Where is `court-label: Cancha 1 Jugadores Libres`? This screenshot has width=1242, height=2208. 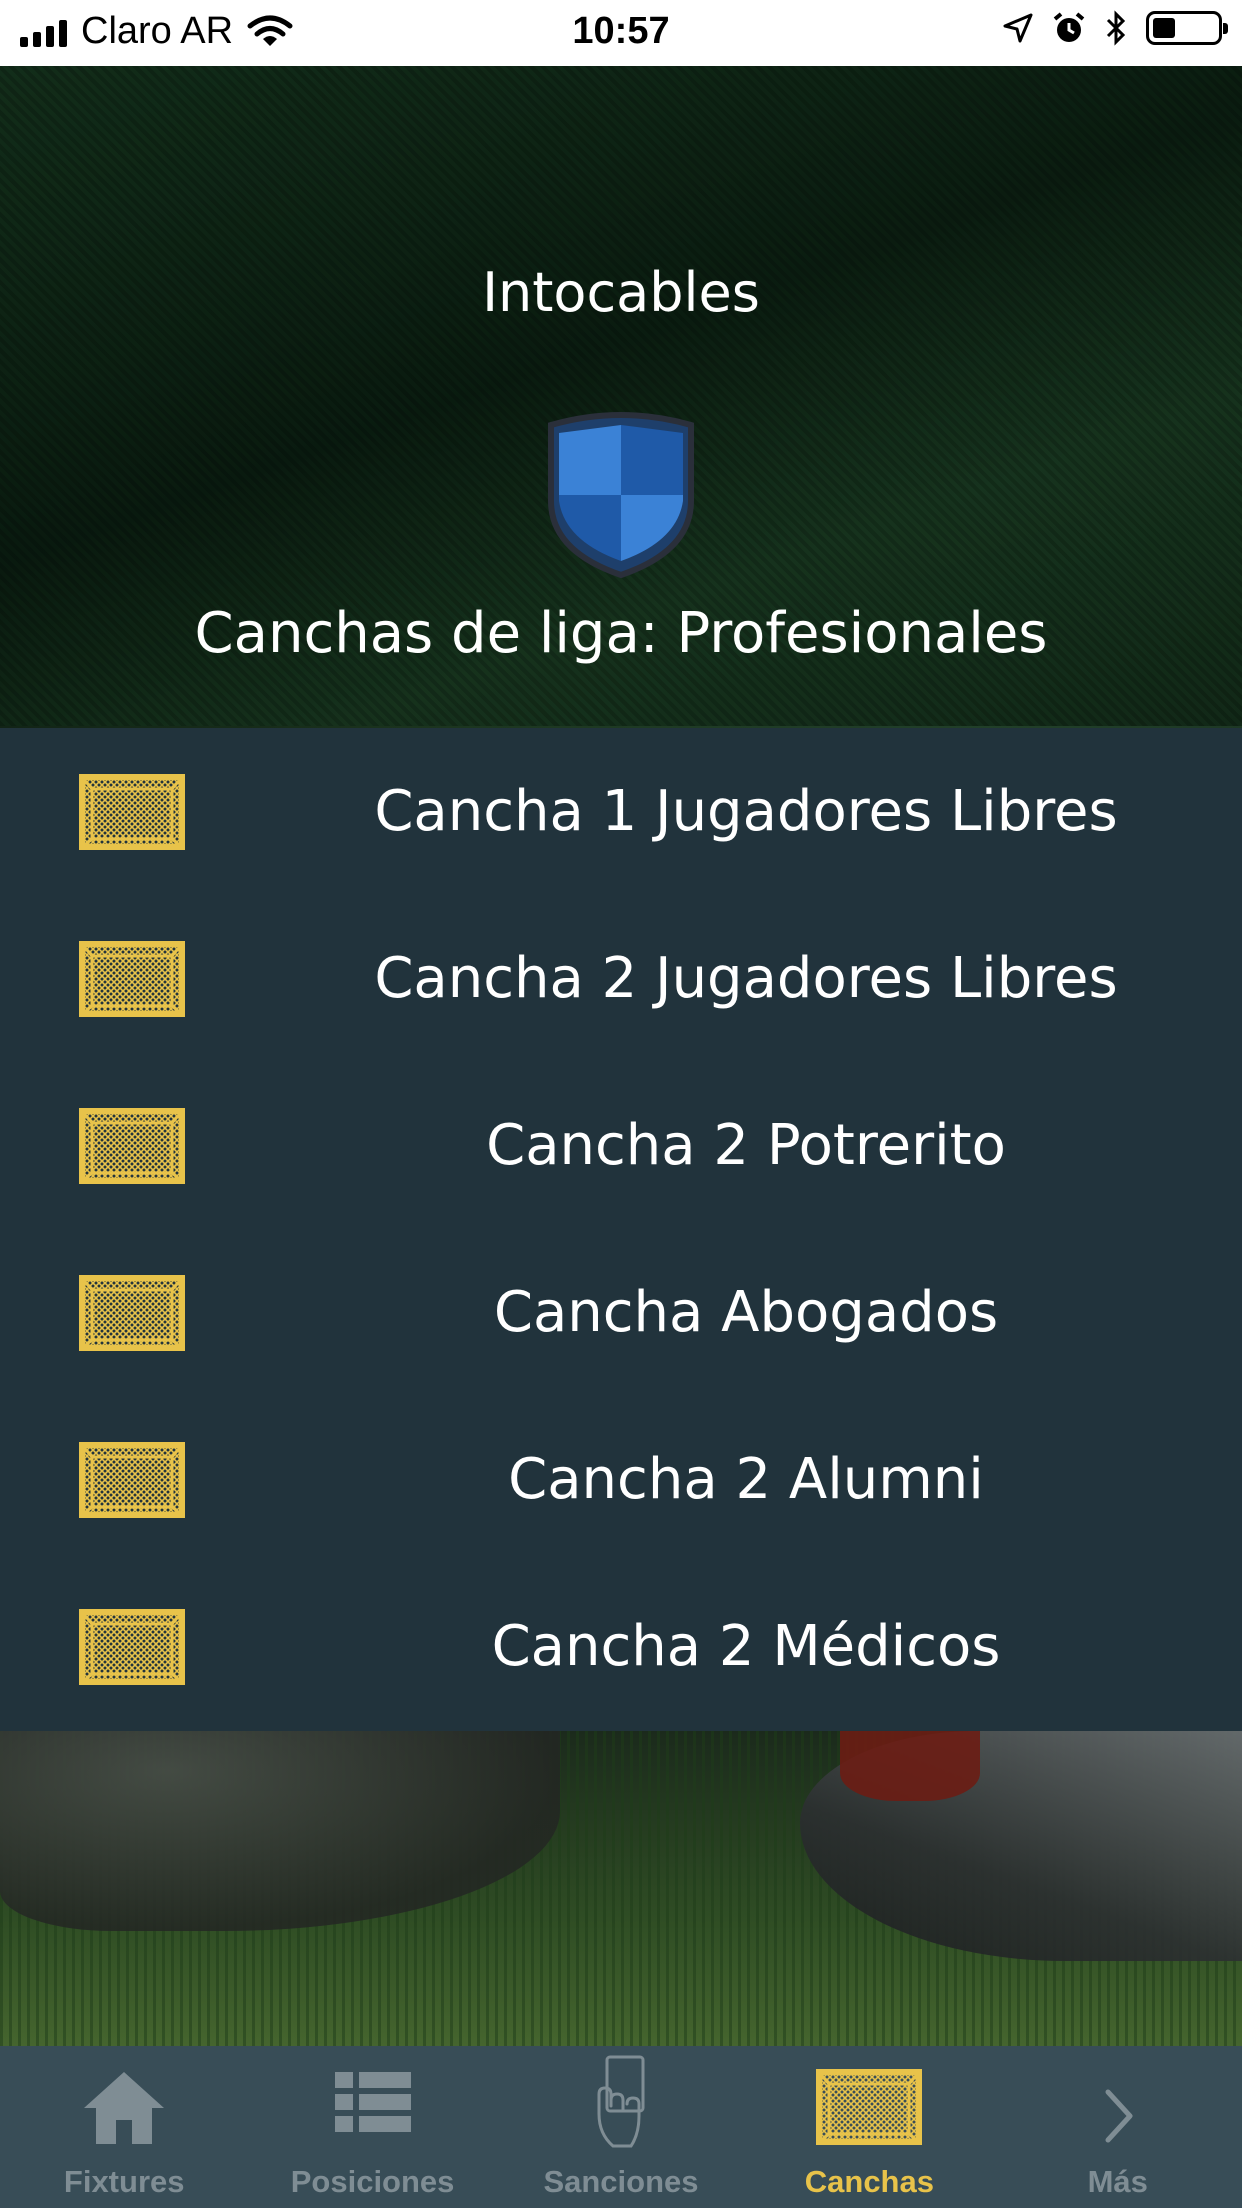 court-label: Cancha 1 Jugadores Libres is located at coordinates (746, 811).